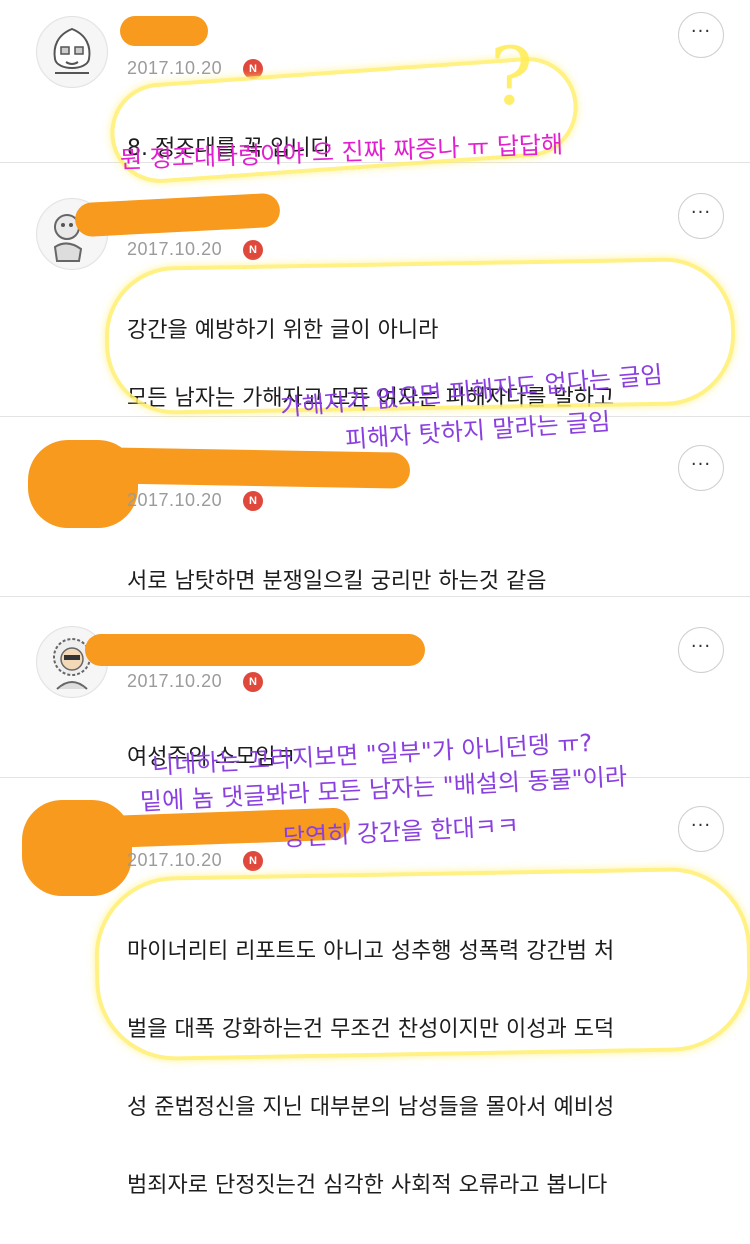  Describe the element at coordinates (77, 848) in the screenshot. I see `redacted-avatar-and-username` at that location.